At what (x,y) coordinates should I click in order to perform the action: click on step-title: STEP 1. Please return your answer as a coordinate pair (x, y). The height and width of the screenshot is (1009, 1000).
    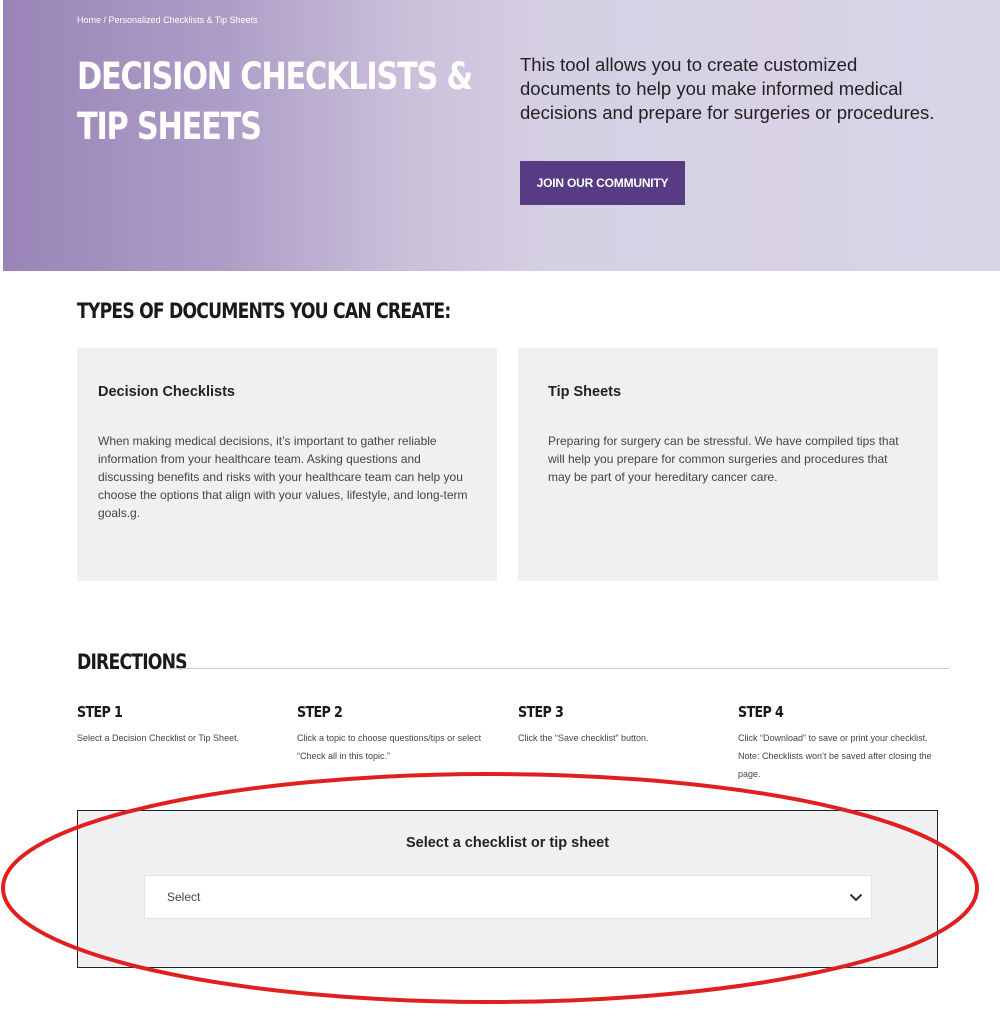
    Looking at the image, I should click on (100, 712).